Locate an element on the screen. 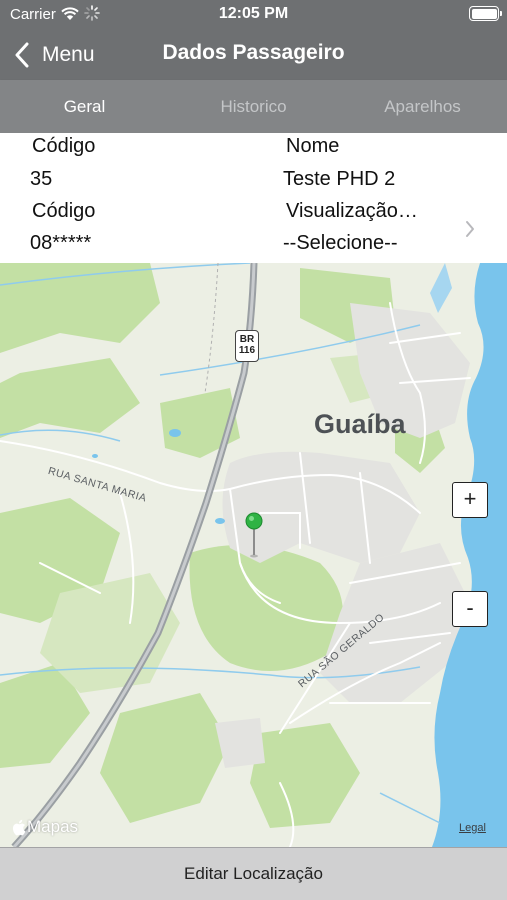  visualizacao-select: --Selecione-- is located at coordinates (340, 243).